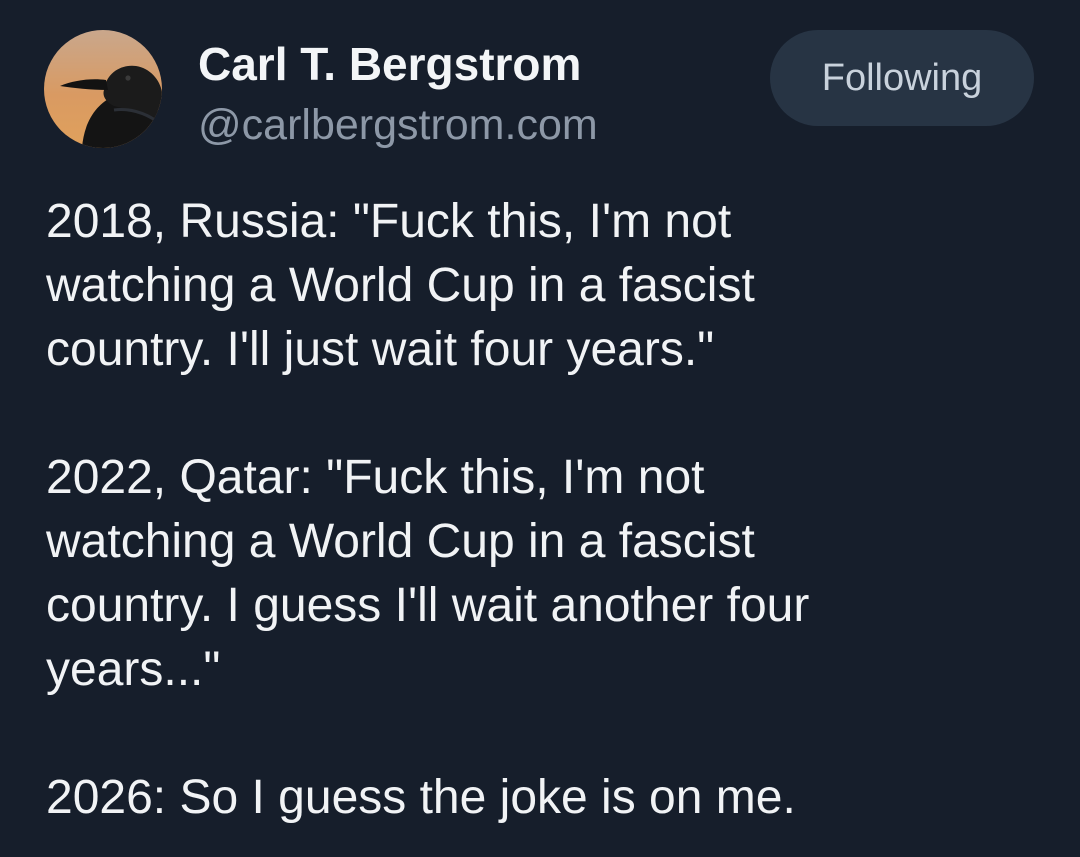  Describe the element at coordinates (398, 125) in the screenshot. I see `author-handle: @carlbergstrom.com` at that location.